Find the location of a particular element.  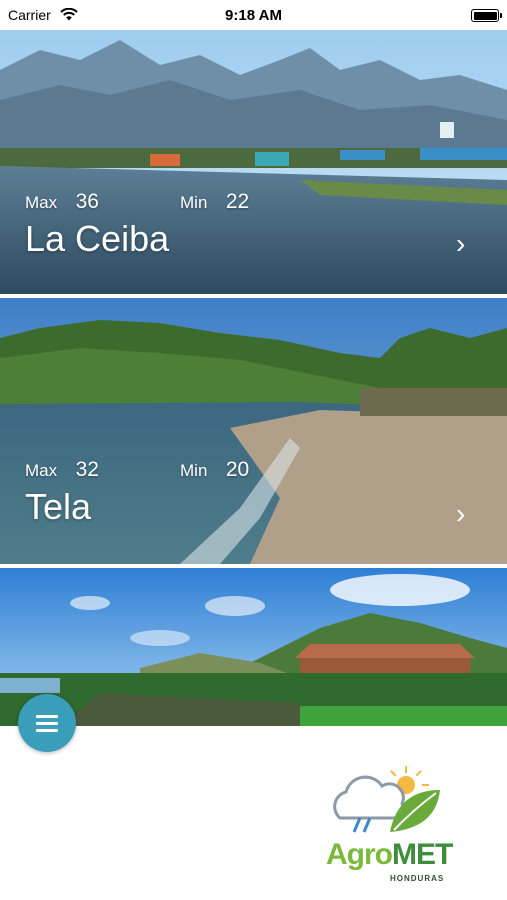

max-temp: Max 32 is located at coordinates (62, 469).